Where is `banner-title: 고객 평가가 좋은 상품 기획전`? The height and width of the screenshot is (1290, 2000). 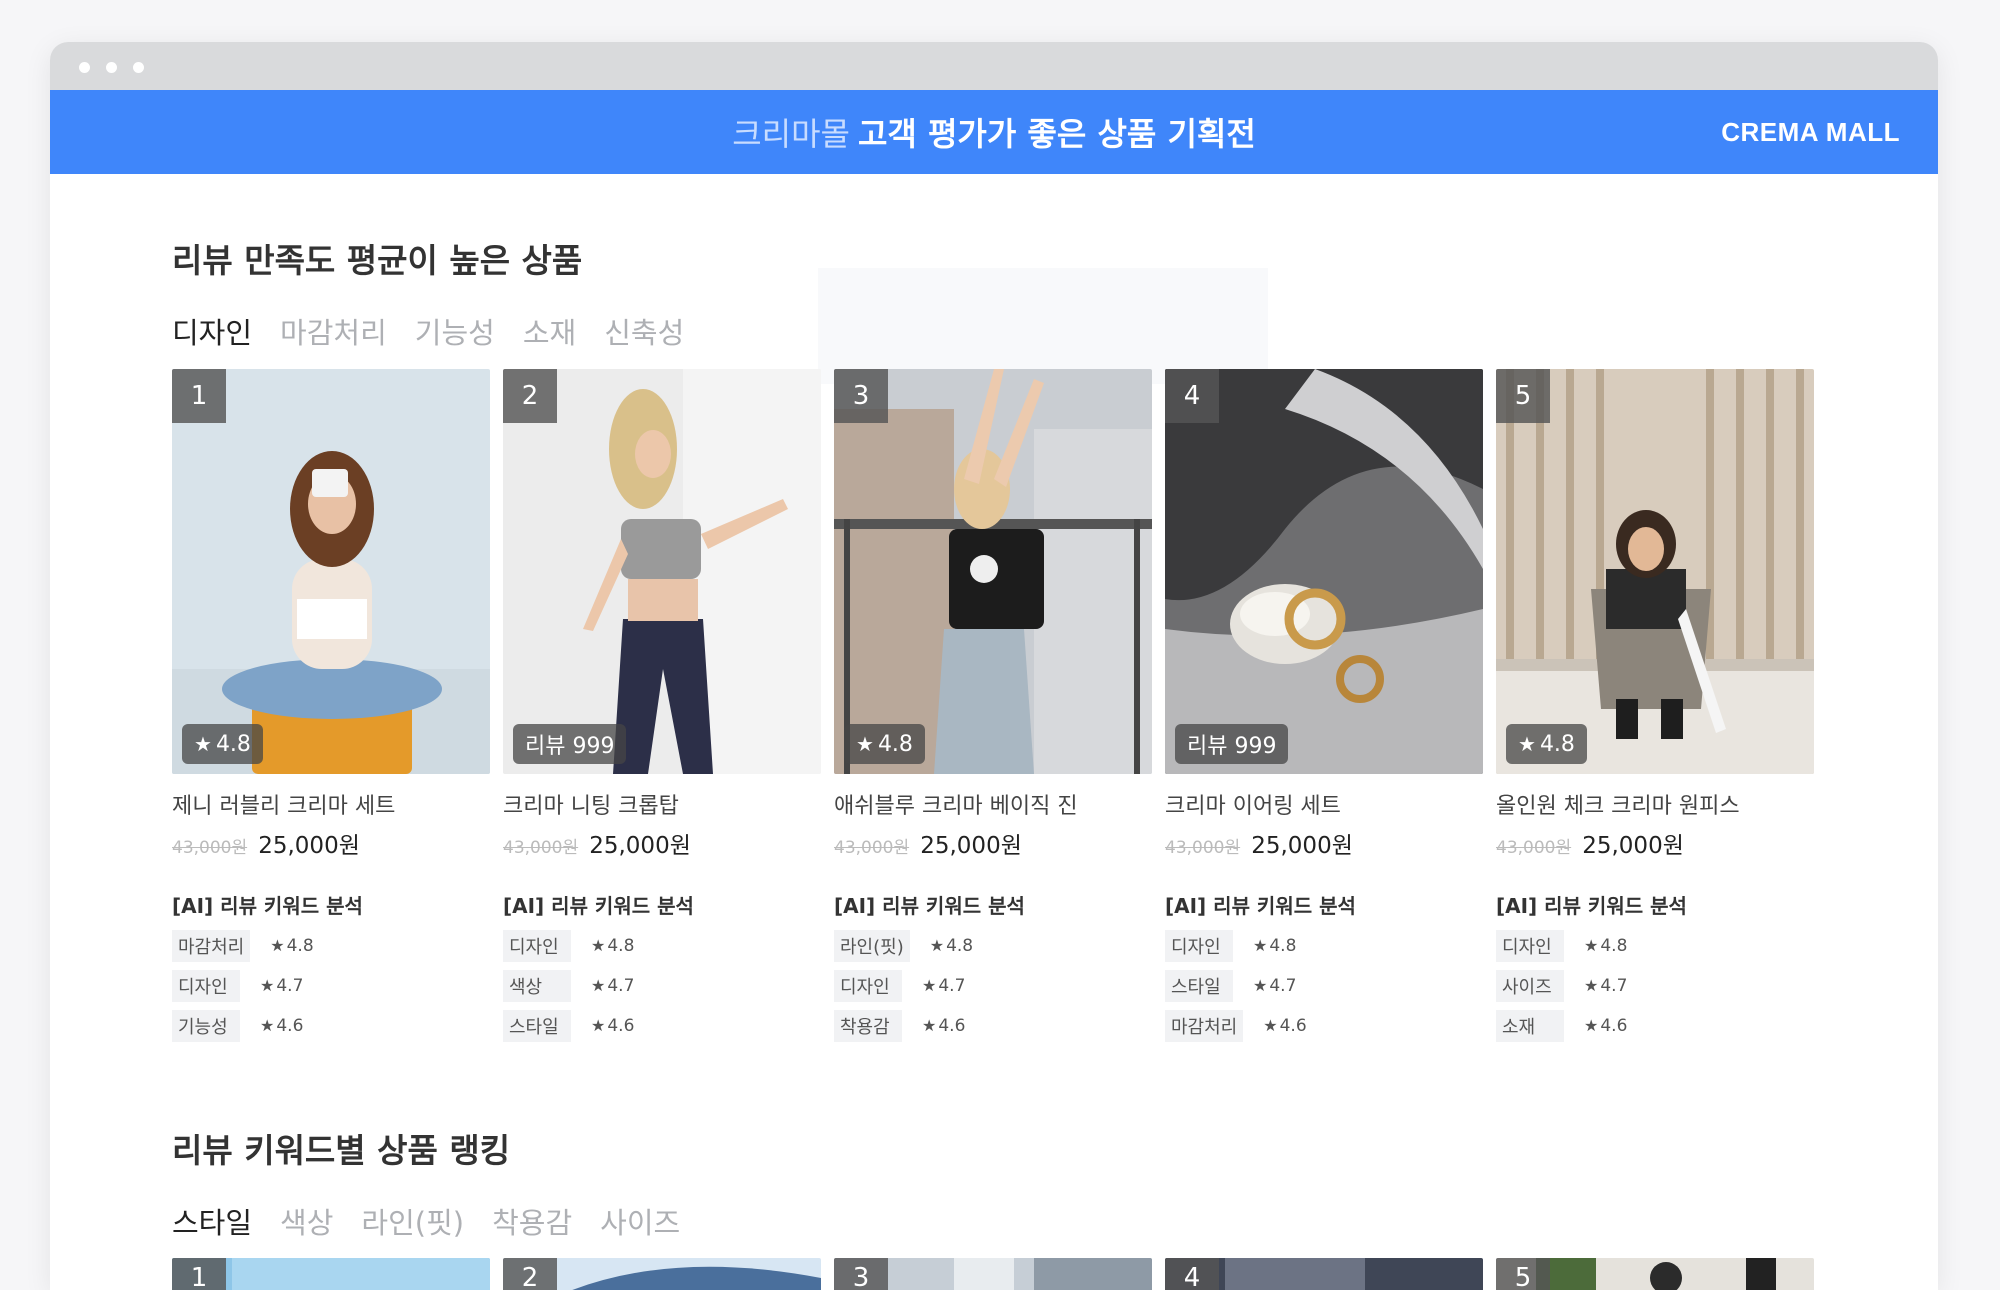
banner-title: 고객 평가가 좋은 상품 기획전 is located at coordinates (1056, 134).